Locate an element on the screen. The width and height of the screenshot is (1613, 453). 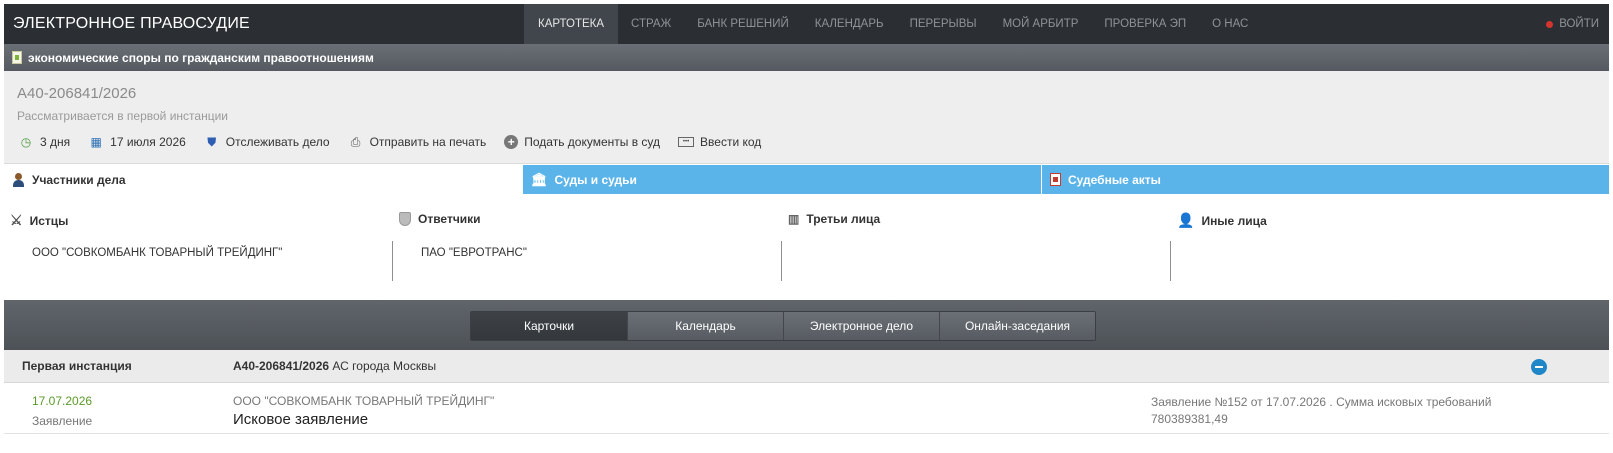
instance-case: А40-206841/2026 АС города Москвы is located at coordinates (334, 366).